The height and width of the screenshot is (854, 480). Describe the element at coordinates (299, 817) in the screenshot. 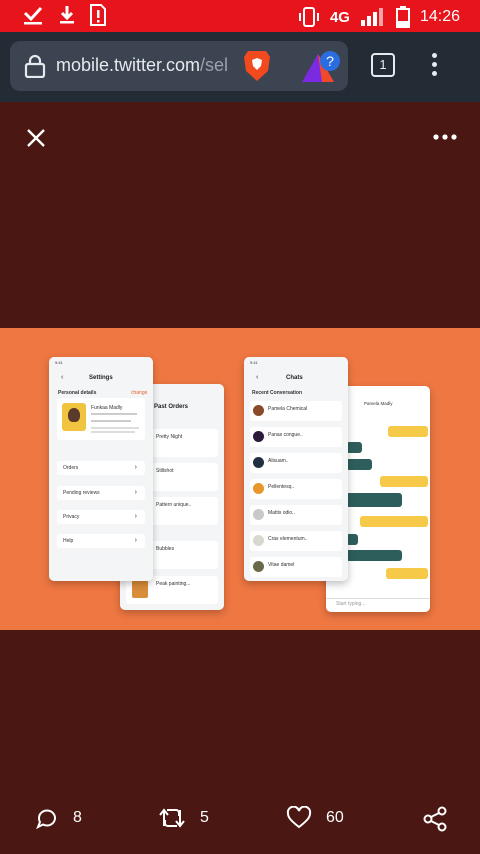

I see `heart-icon` at that location.